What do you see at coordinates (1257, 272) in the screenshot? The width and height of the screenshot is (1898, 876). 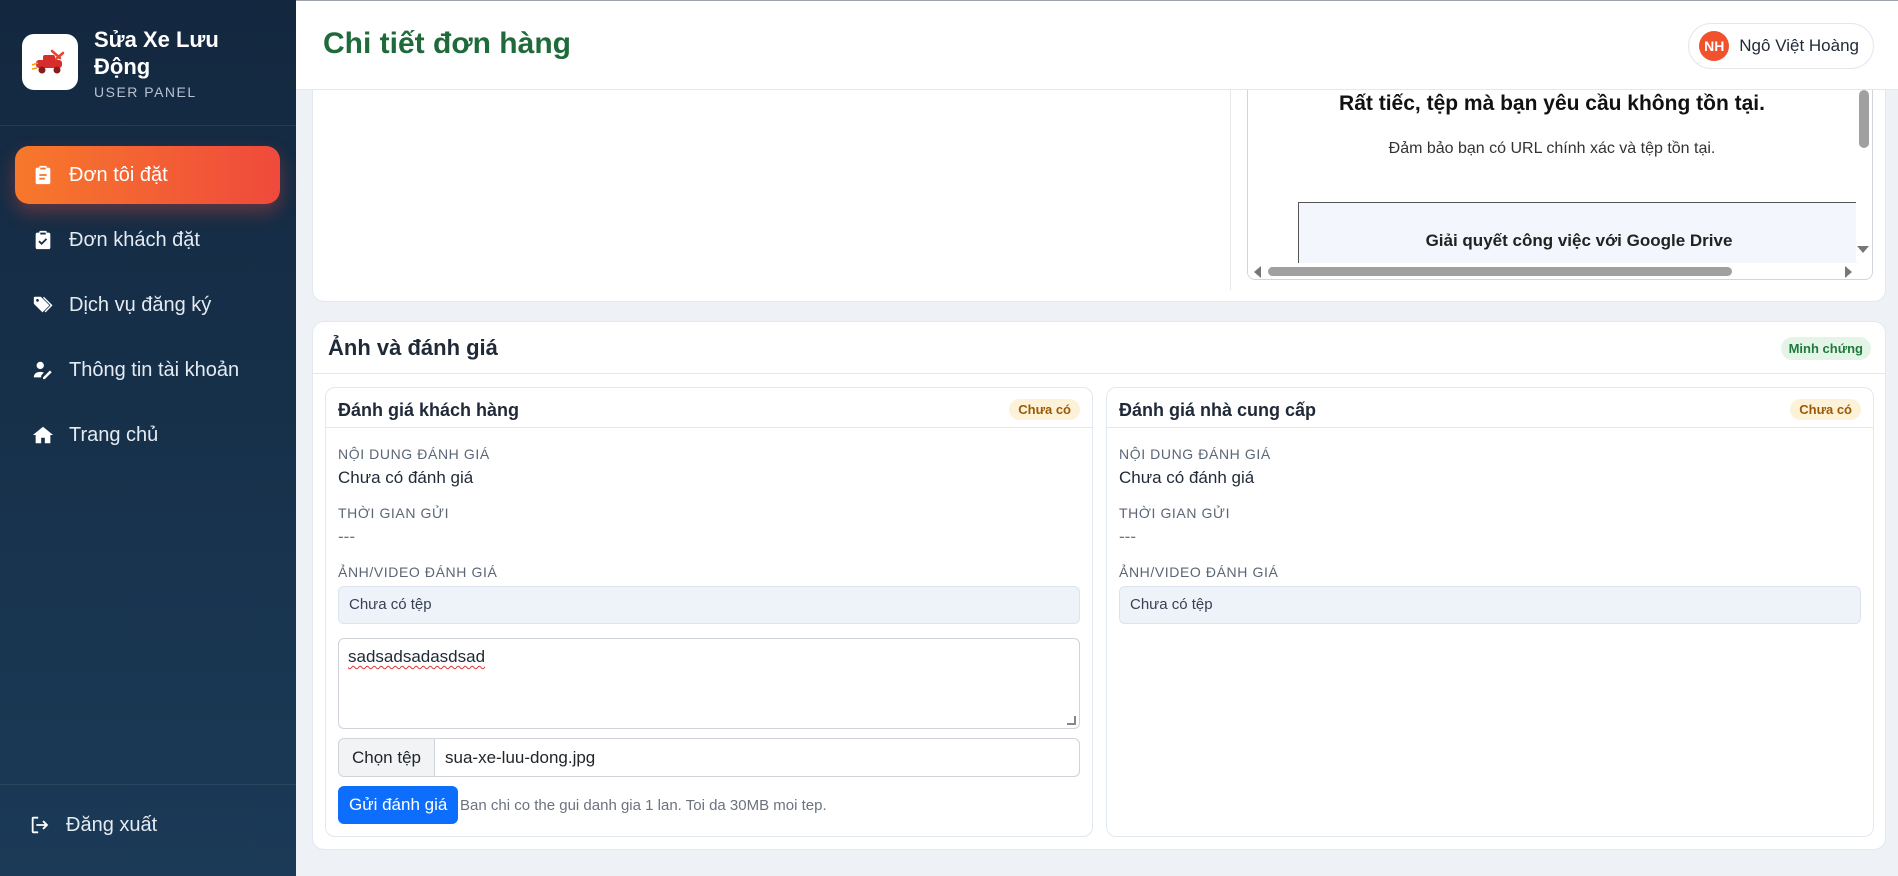 I see `scroll-left-arrow-icon` at bounding box center [1257, 272].